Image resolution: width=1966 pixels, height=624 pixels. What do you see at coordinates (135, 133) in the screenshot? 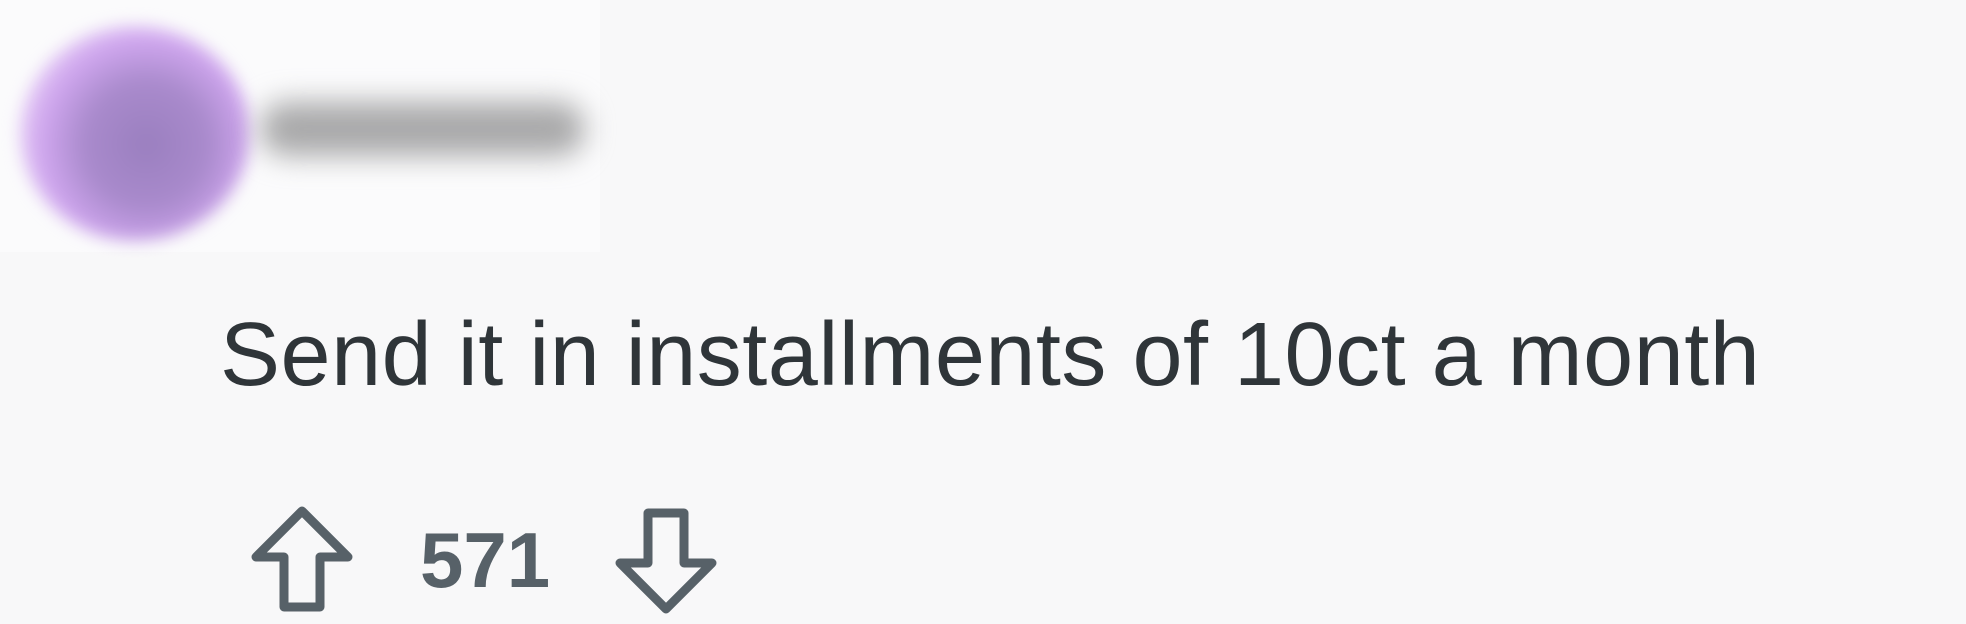
I see `avatar` at bounding box center [135, 133].